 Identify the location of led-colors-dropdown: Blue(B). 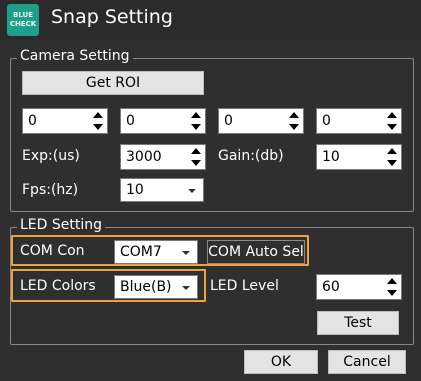
(156, 287).